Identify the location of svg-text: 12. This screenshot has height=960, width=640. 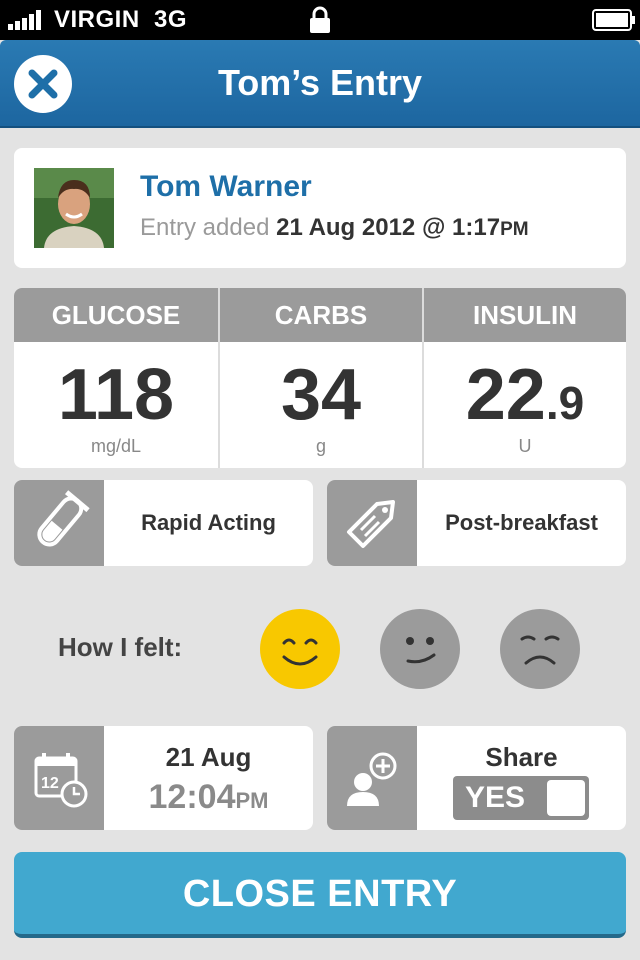
(50, 783).